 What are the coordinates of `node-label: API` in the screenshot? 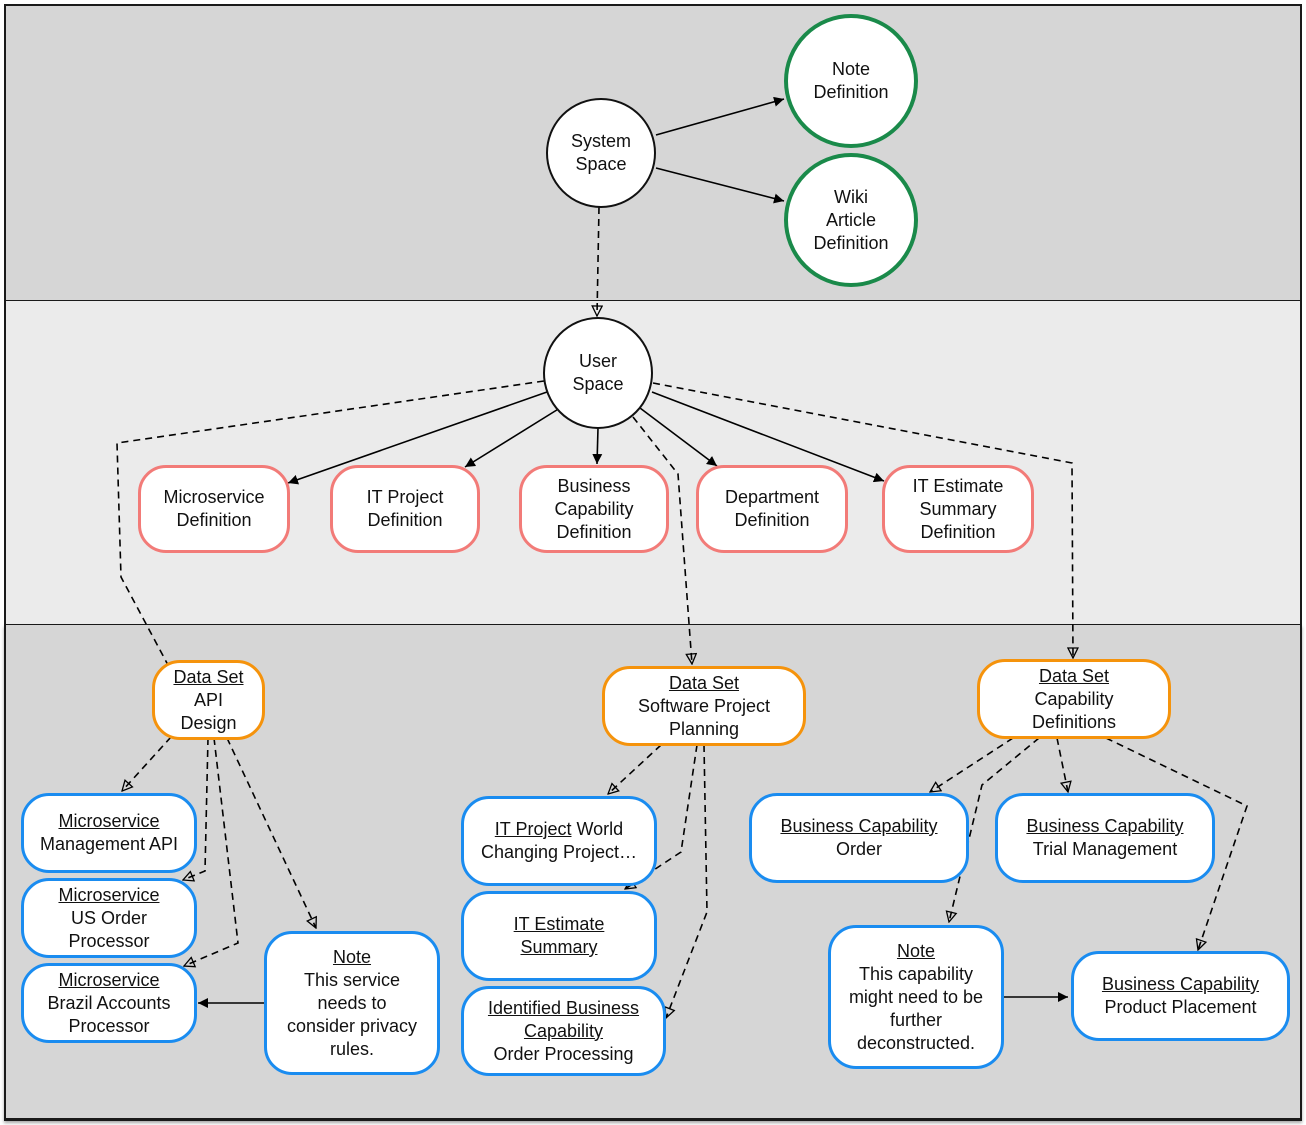 It's located at (208, 699).